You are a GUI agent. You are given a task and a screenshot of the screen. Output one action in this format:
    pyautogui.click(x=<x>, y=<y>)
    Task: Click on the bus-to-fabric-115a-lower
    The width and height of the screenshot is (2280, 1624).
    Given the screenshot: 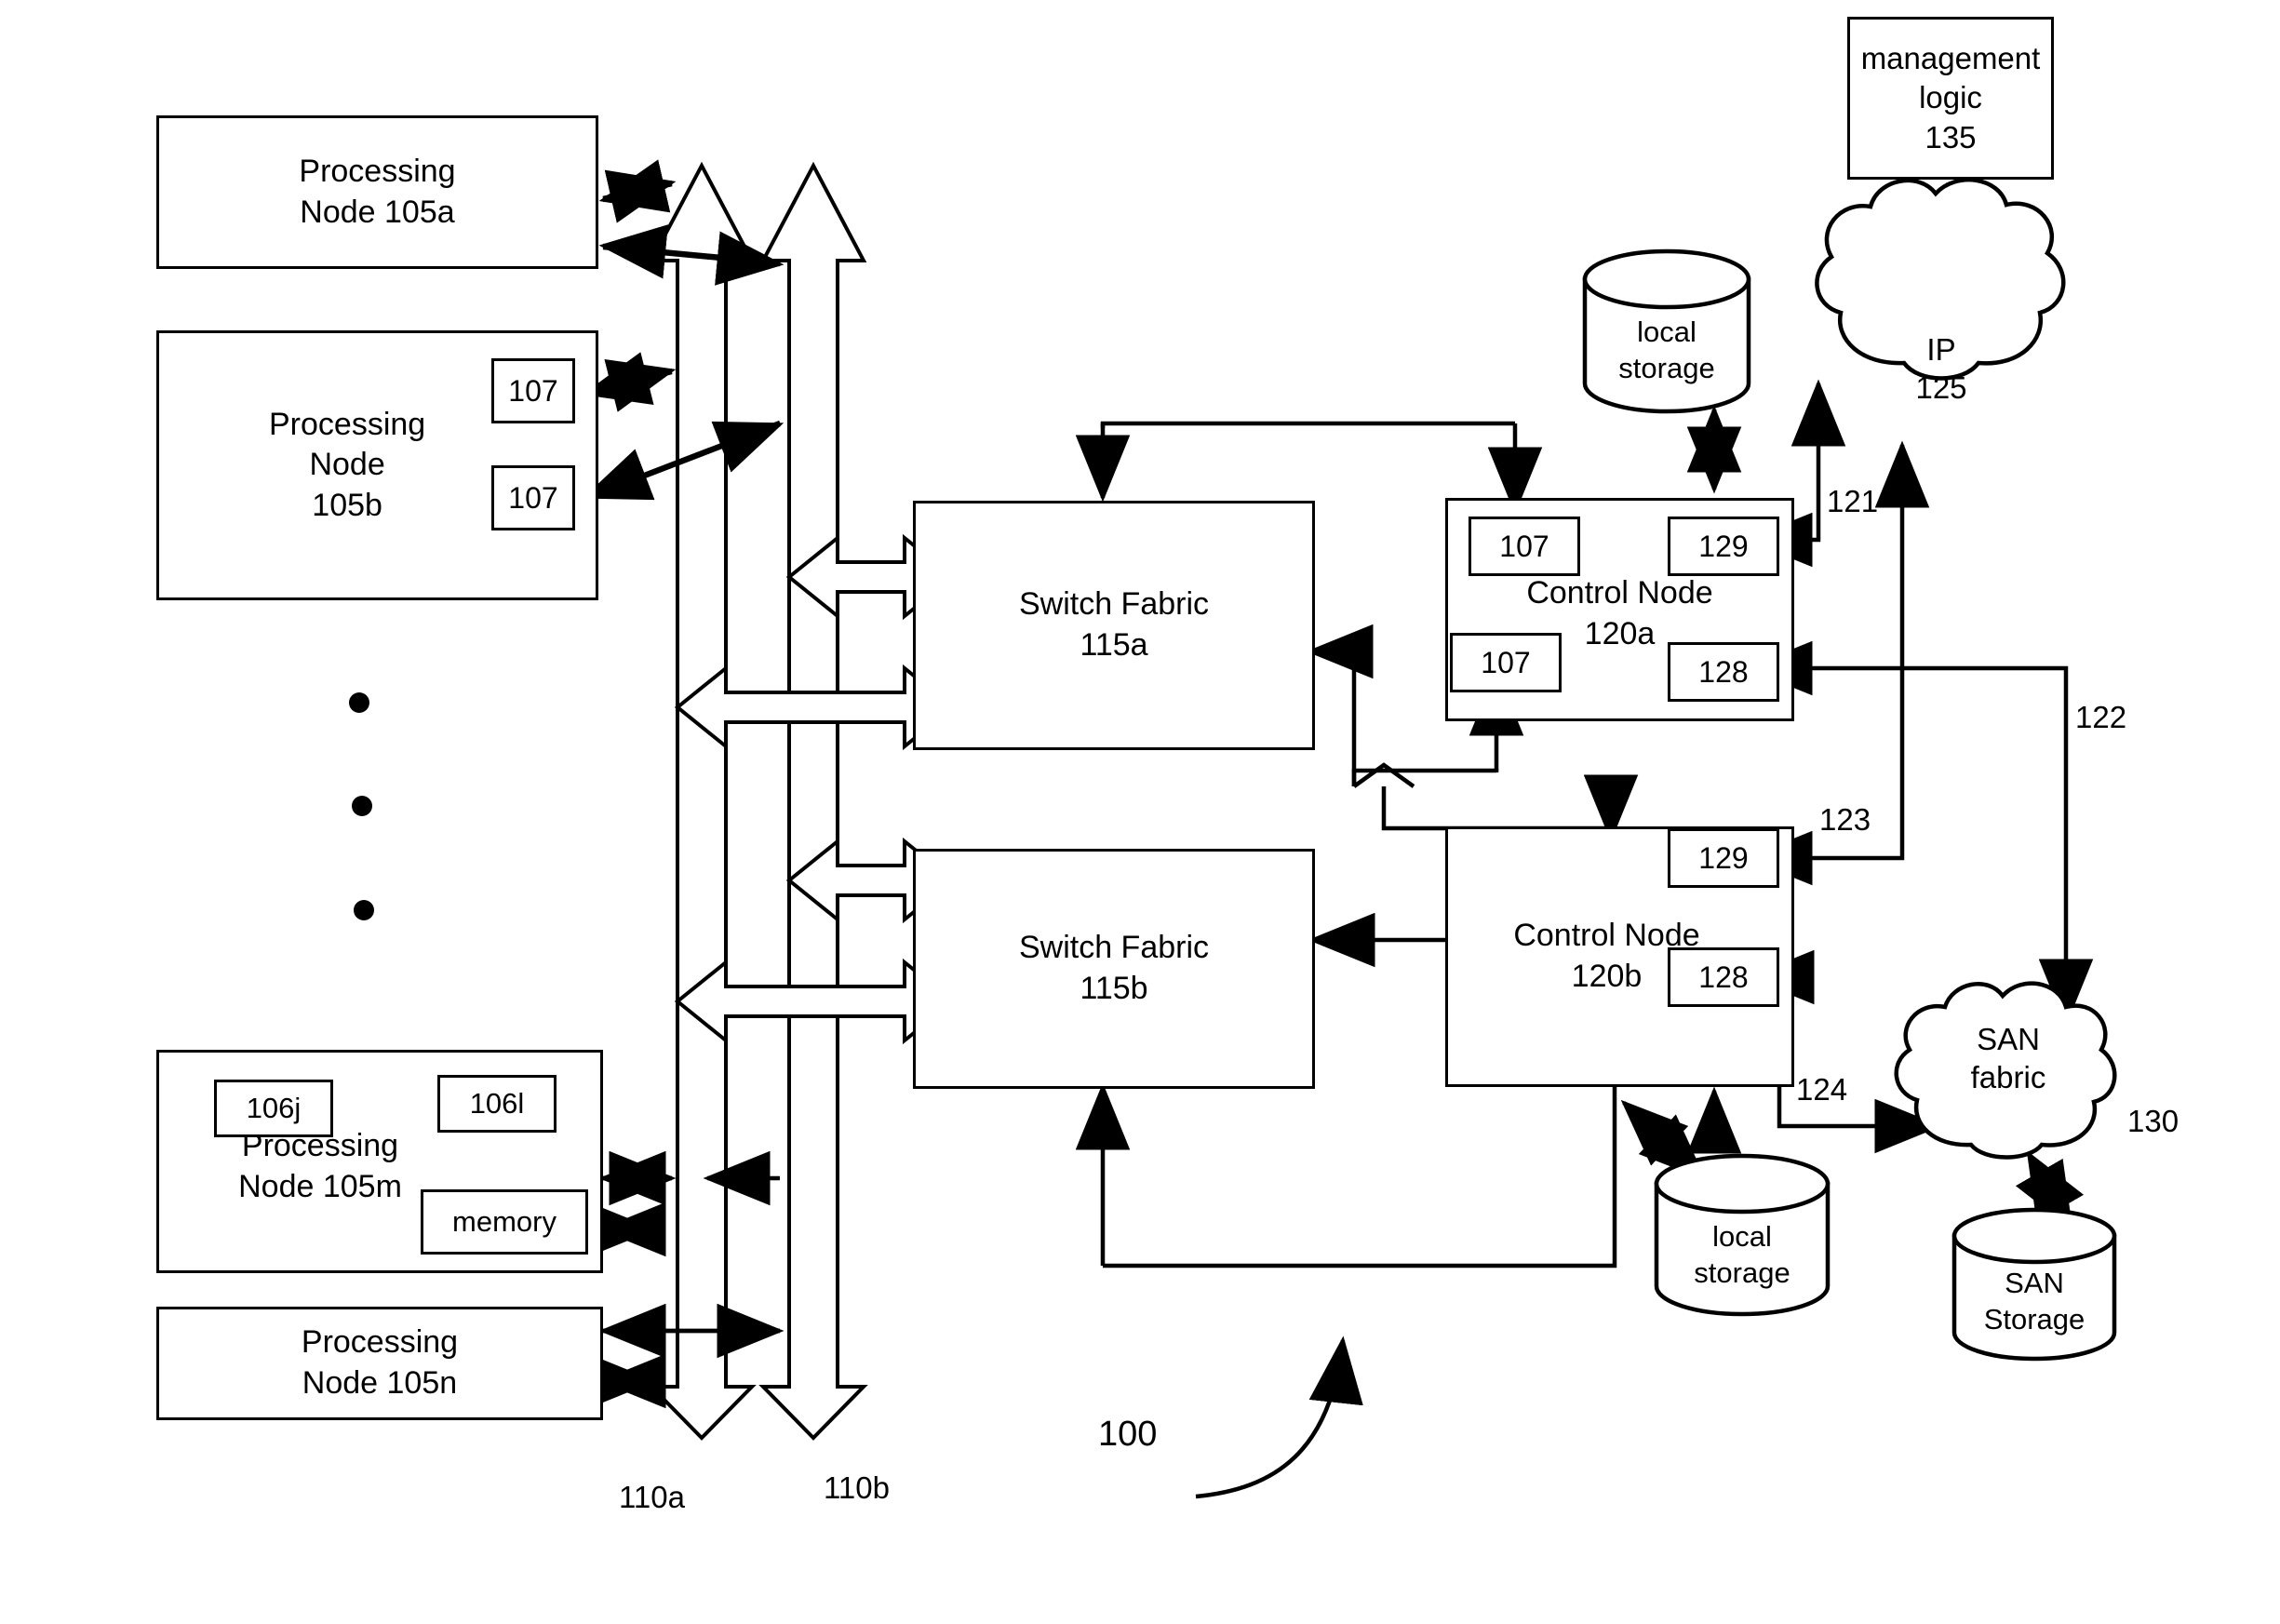 What is the action you would take?
    pyautogui.click(x=815, y=708)
    